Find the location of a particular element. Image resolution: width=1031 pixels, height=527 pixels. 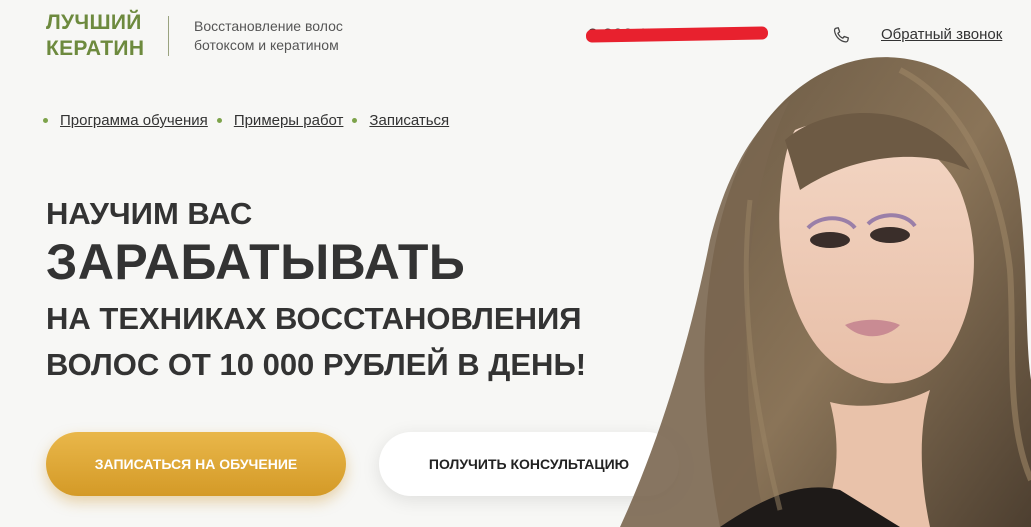

nav-item-program: Программа обучения is located at coordinates (125, 120).